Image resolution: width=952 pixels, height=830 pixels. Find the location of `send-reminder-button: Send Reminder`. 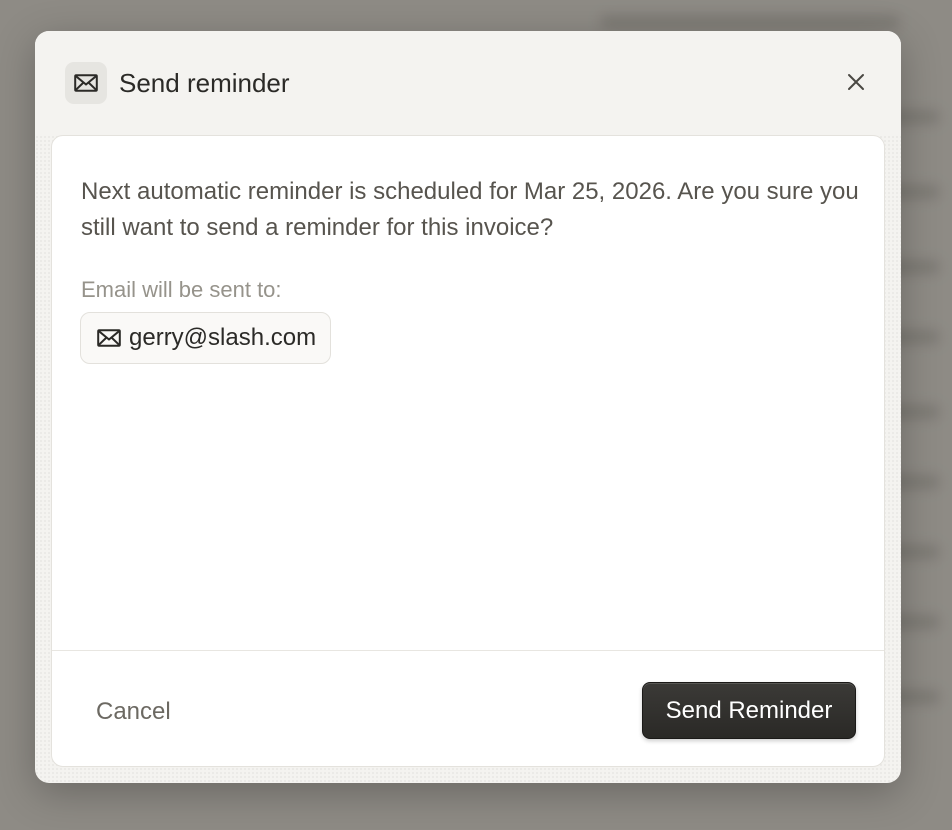

send-reminder-button: Send Reminder is located at coordinates (749, 710).